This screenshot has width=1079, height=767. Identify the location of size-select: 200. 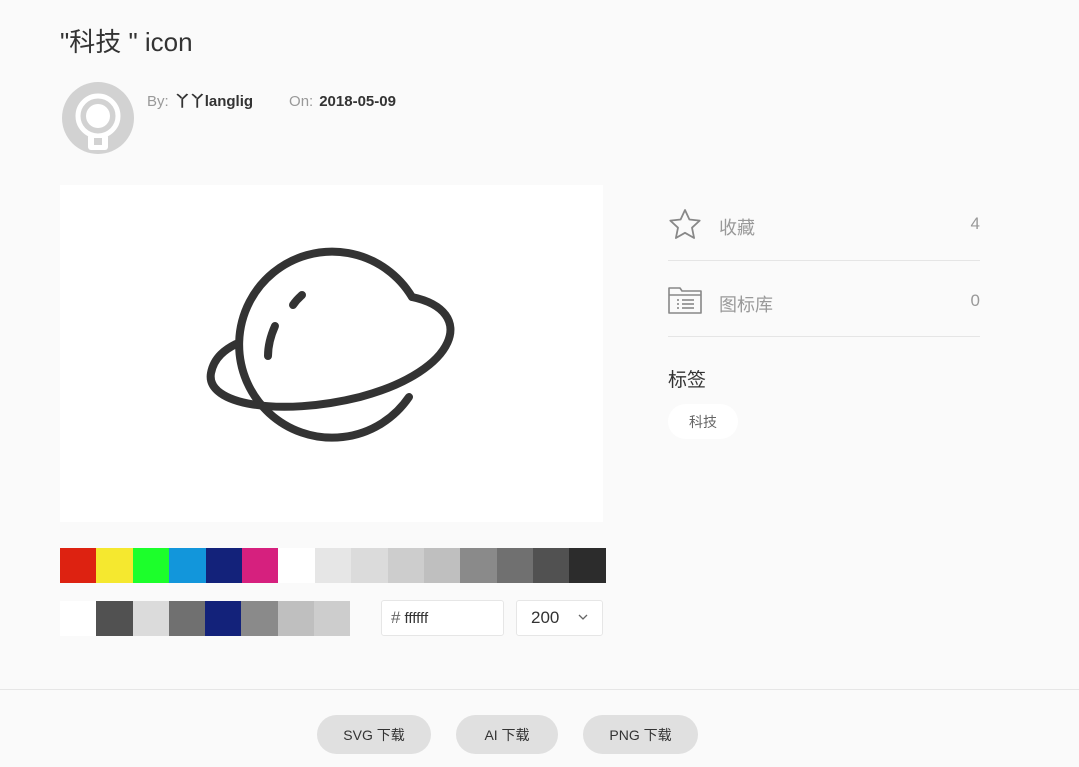
(559, 618).